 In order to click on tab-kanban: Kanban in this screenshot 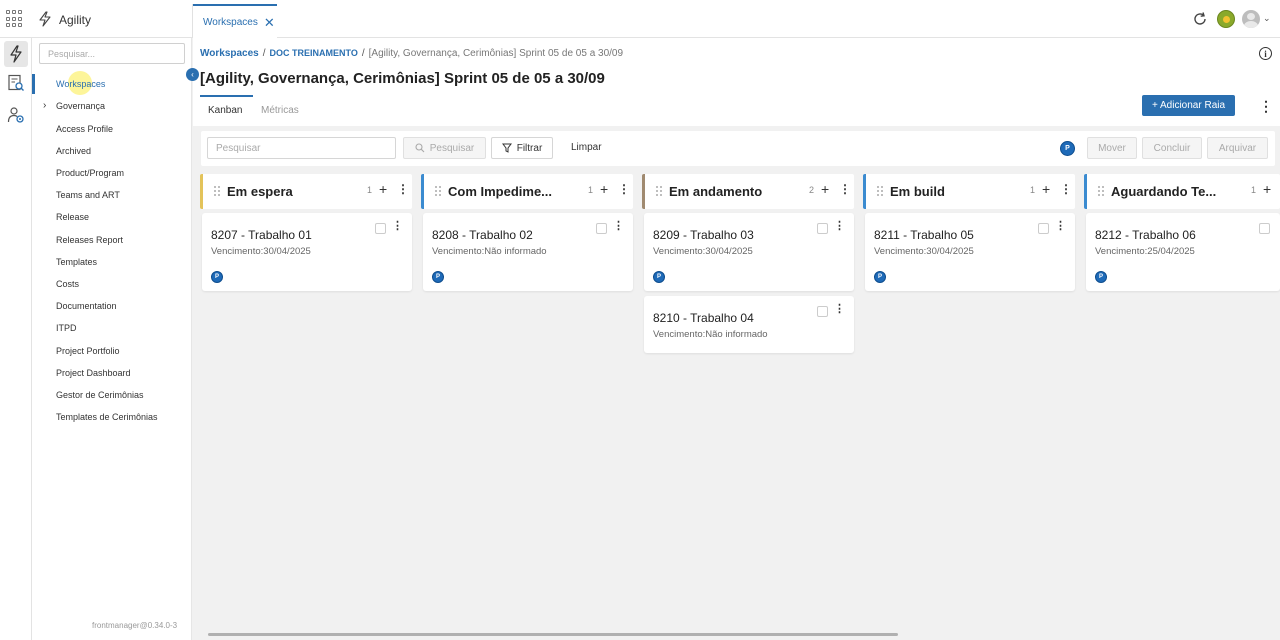, I will do `click(225, 110)`.